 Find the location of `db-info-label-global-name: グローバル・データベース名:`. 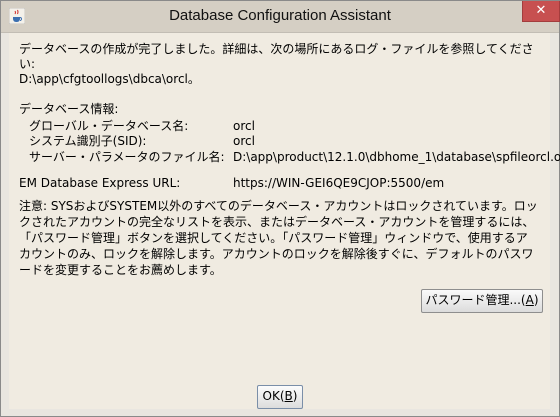

db-info-label-global-name: グローバル・データベース名: is located at coordinates (109, 126).